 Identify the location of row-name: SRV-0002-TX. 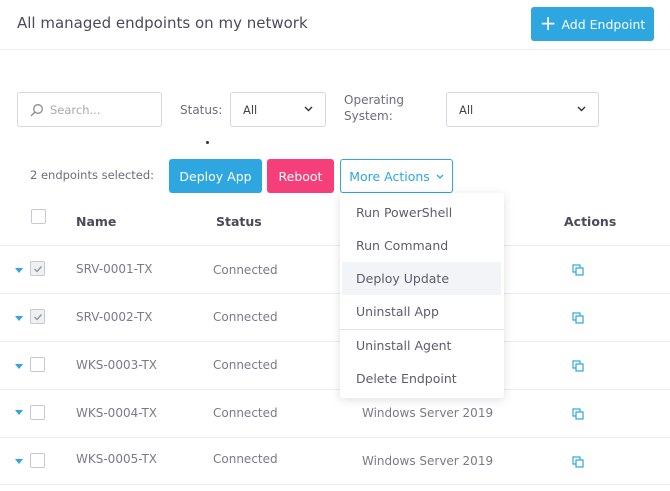
(114, 317).